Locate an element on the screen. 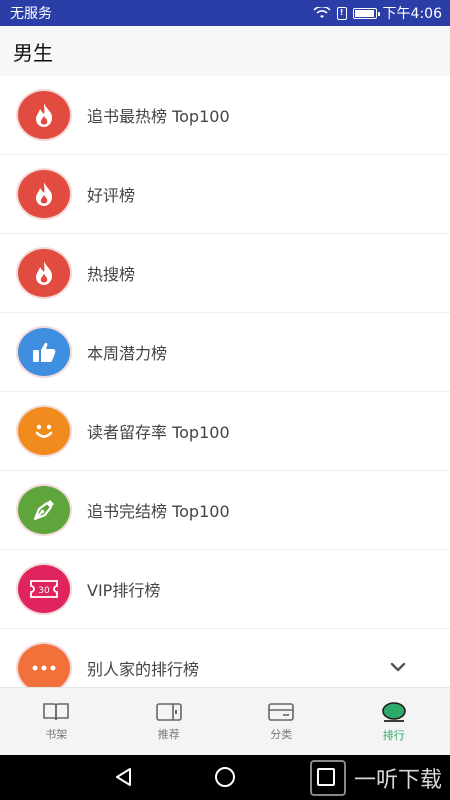 The height and width of the screenshot is (800, 450). ranking-item: 热搜榜 is located at coordinates (225, 273).